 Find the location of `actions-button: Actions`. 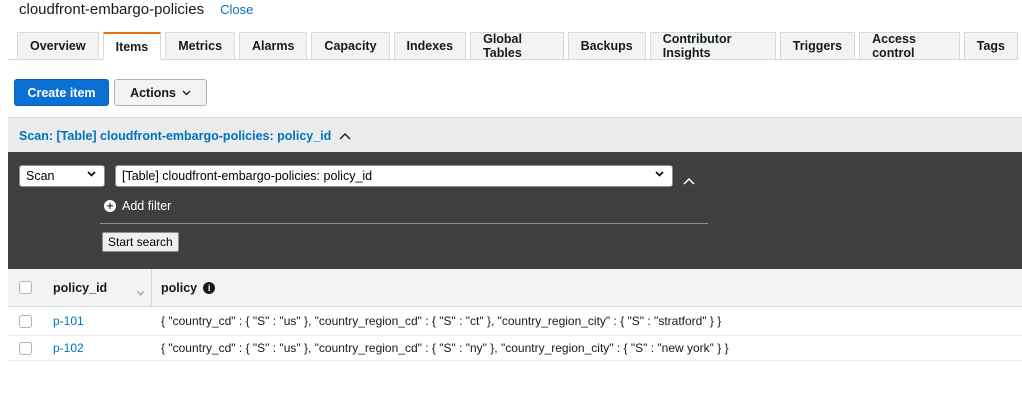

actions-button: Actions is located at coordinates (160, 92).